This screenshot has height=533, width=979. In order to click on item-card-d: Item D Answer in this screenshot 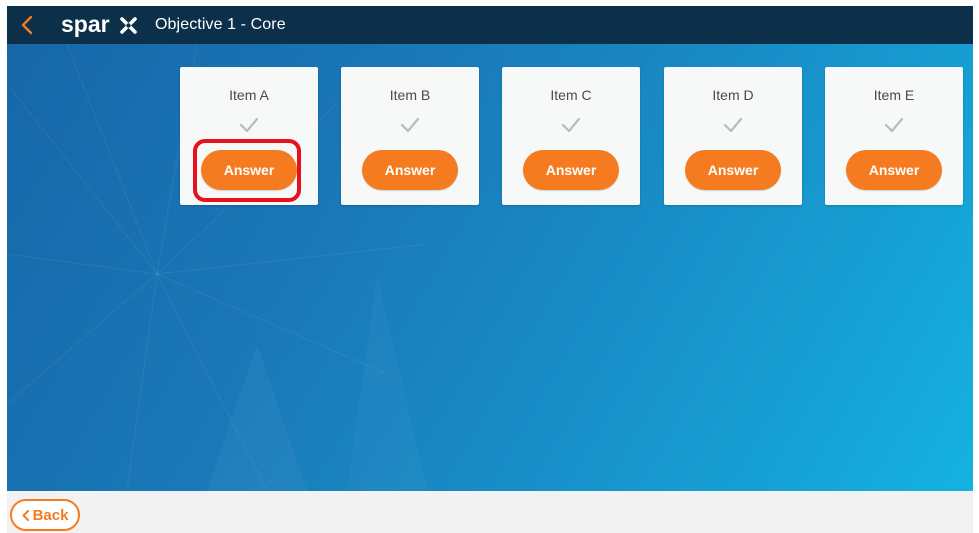, I will do `click(733, 136)`.